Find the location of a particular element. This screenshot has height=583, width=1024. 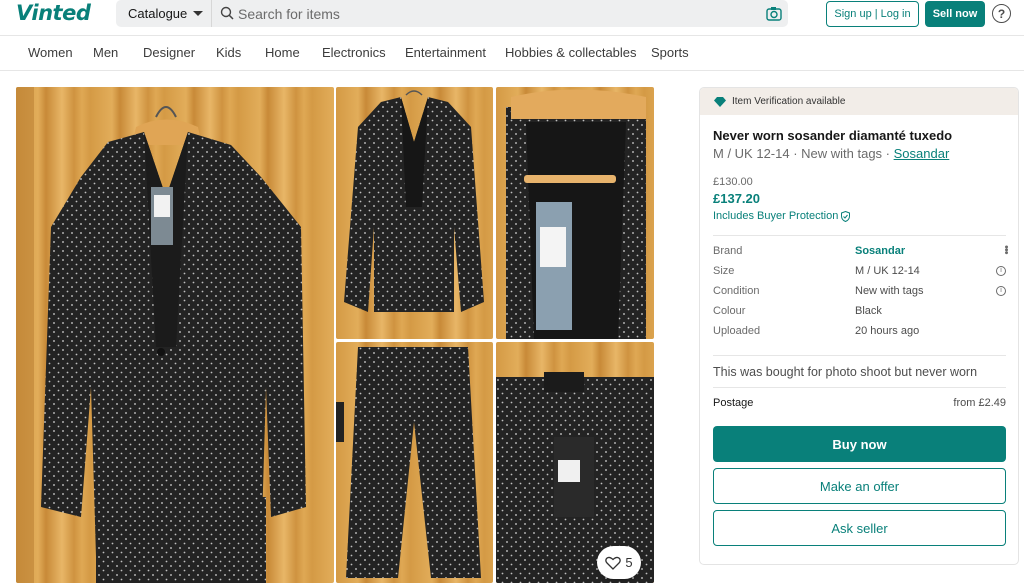

help-icon: ? is located at coordinates (1001, 13).